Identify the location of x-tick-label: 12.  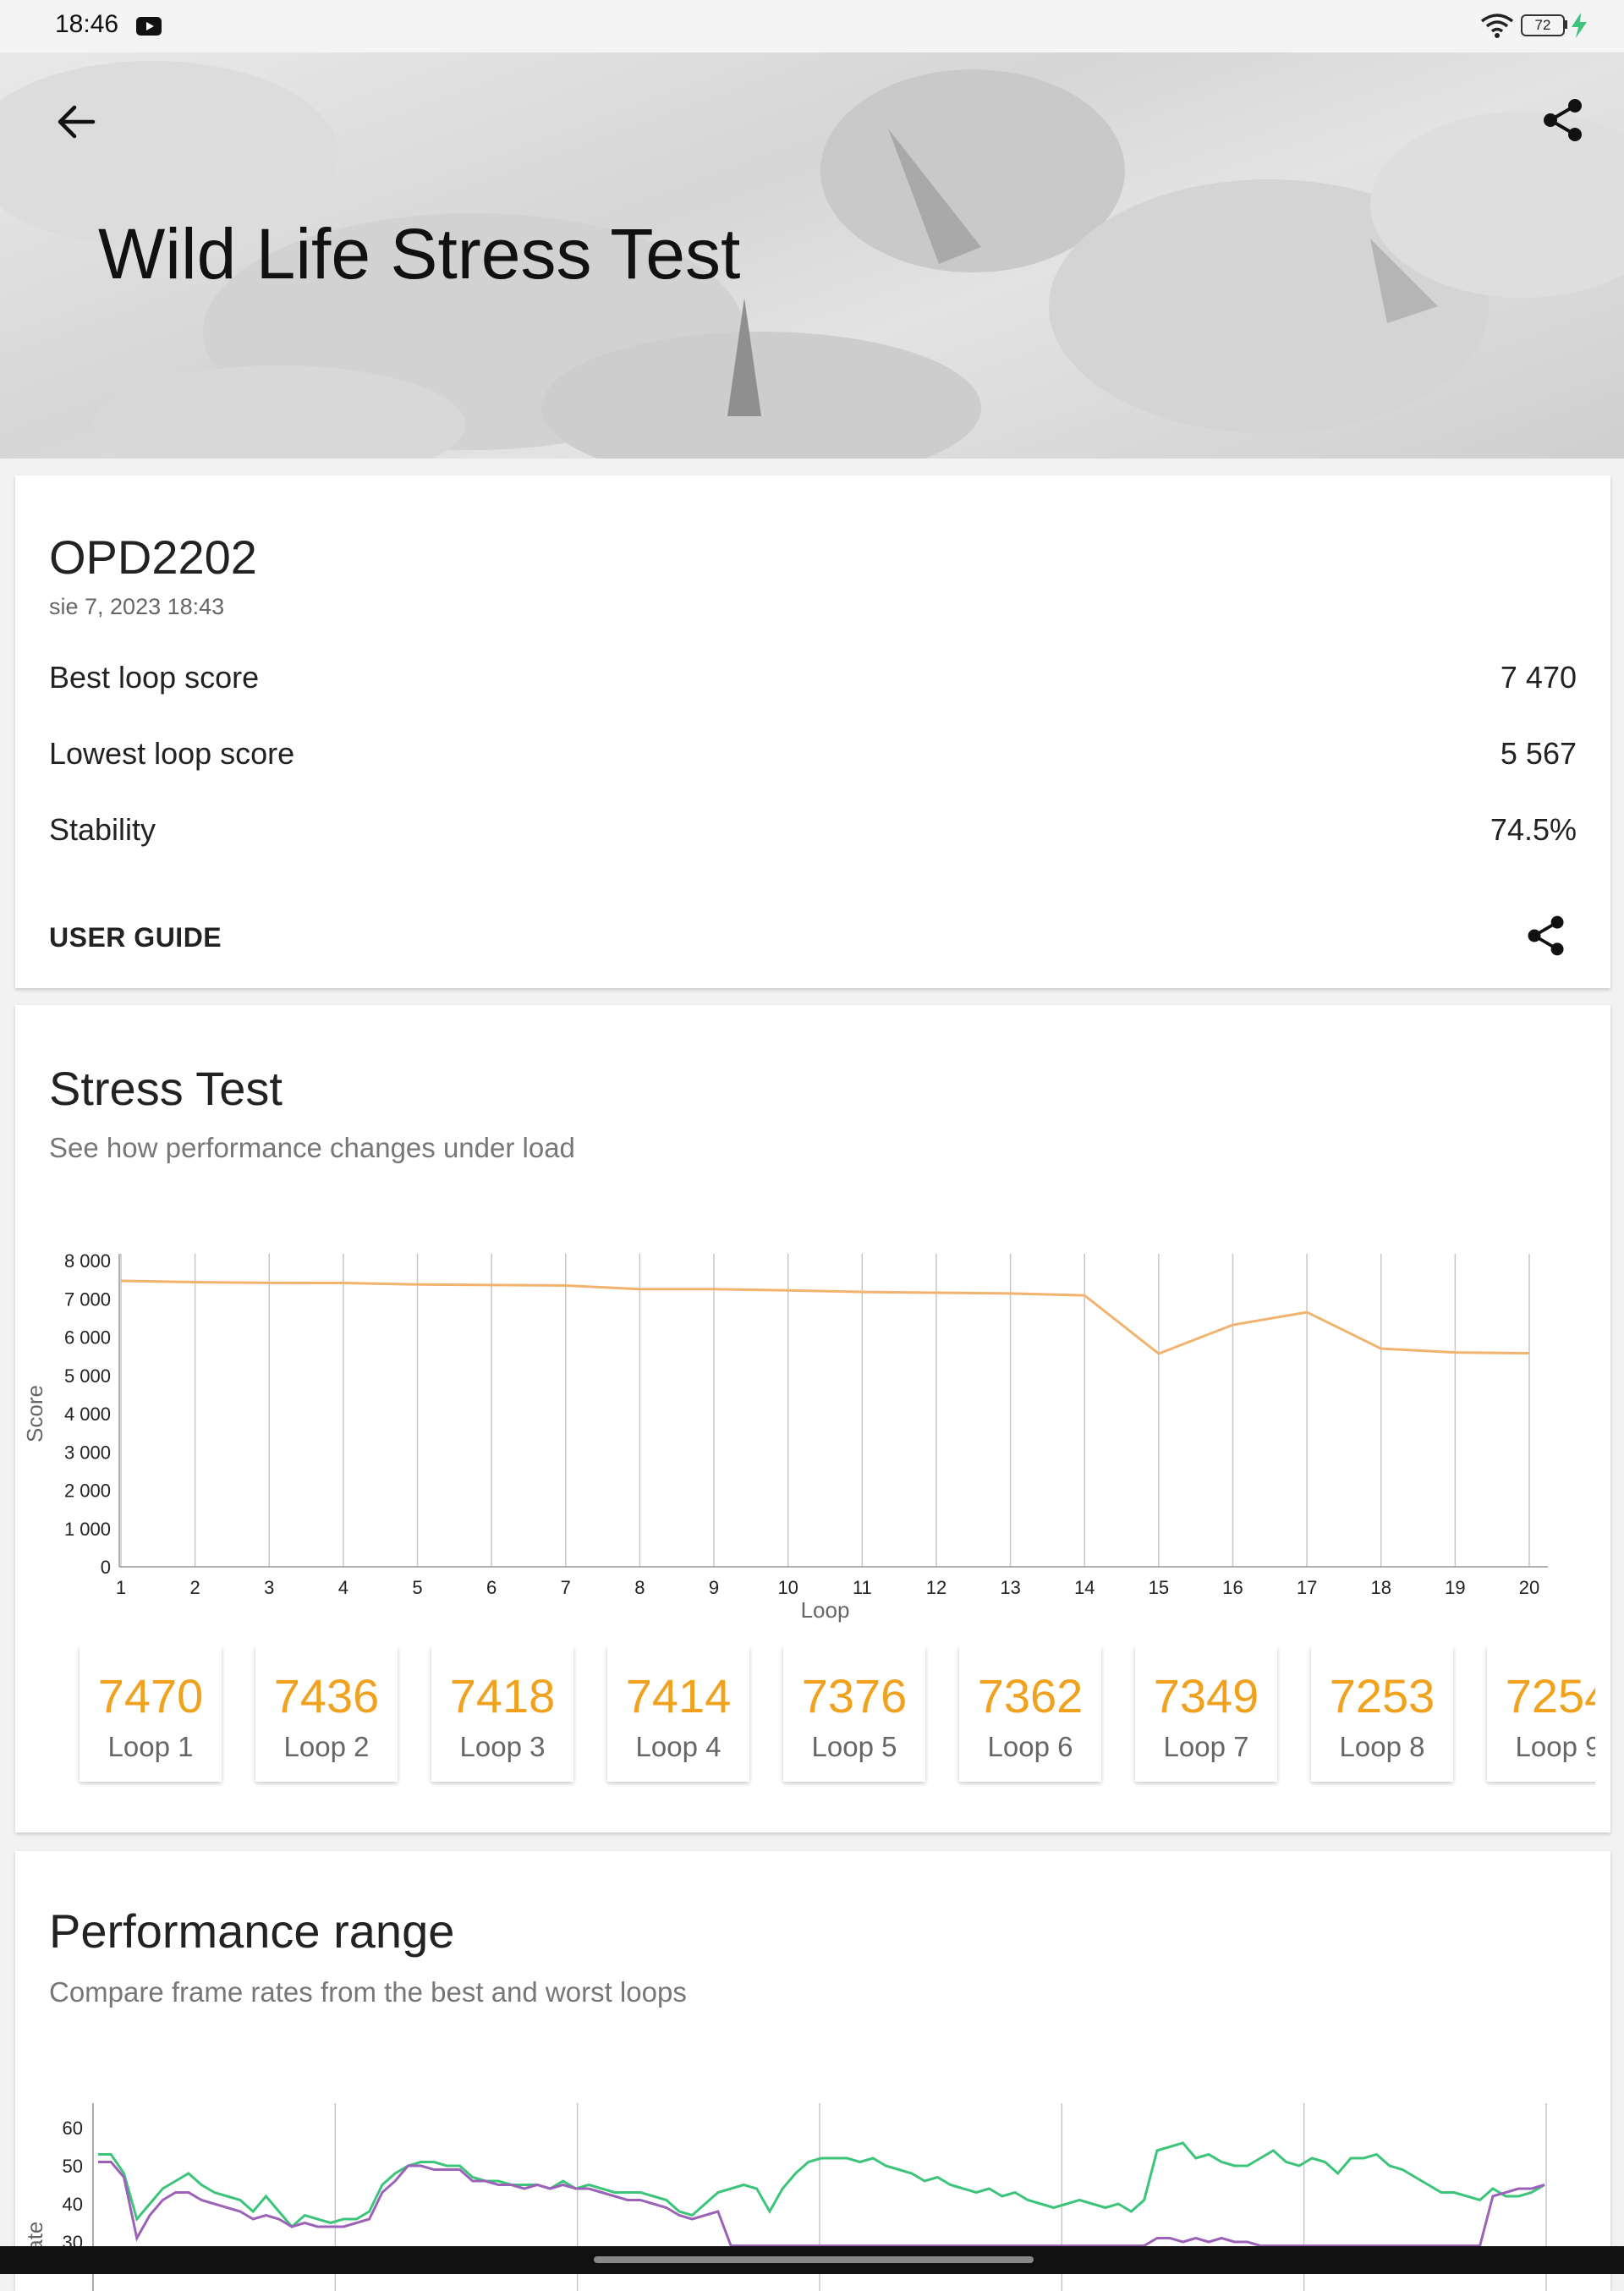
(936, 1587).